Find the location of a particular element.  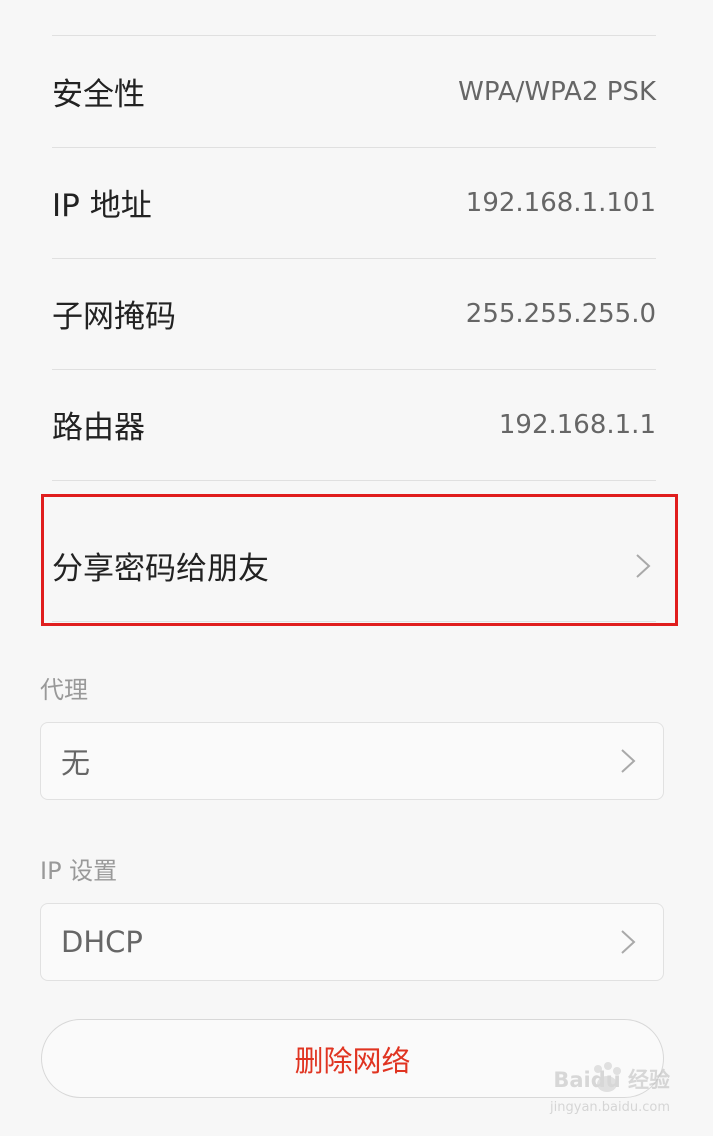

security-value: WPA/WPA2 PSK is located at coordinates (557, 91).